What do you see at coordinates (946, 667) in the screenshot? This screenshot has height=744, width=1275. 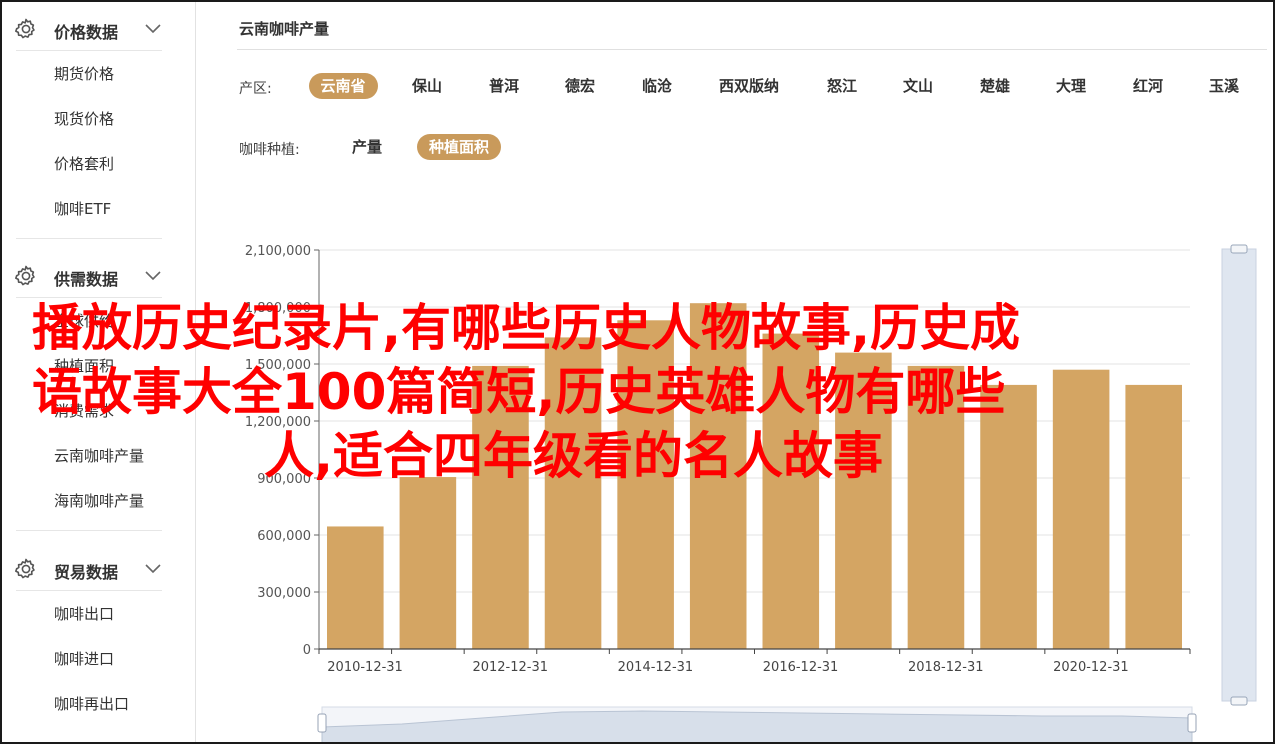 I see `x-tick-label: 2018-12-31` at bounding box center [946, 667].